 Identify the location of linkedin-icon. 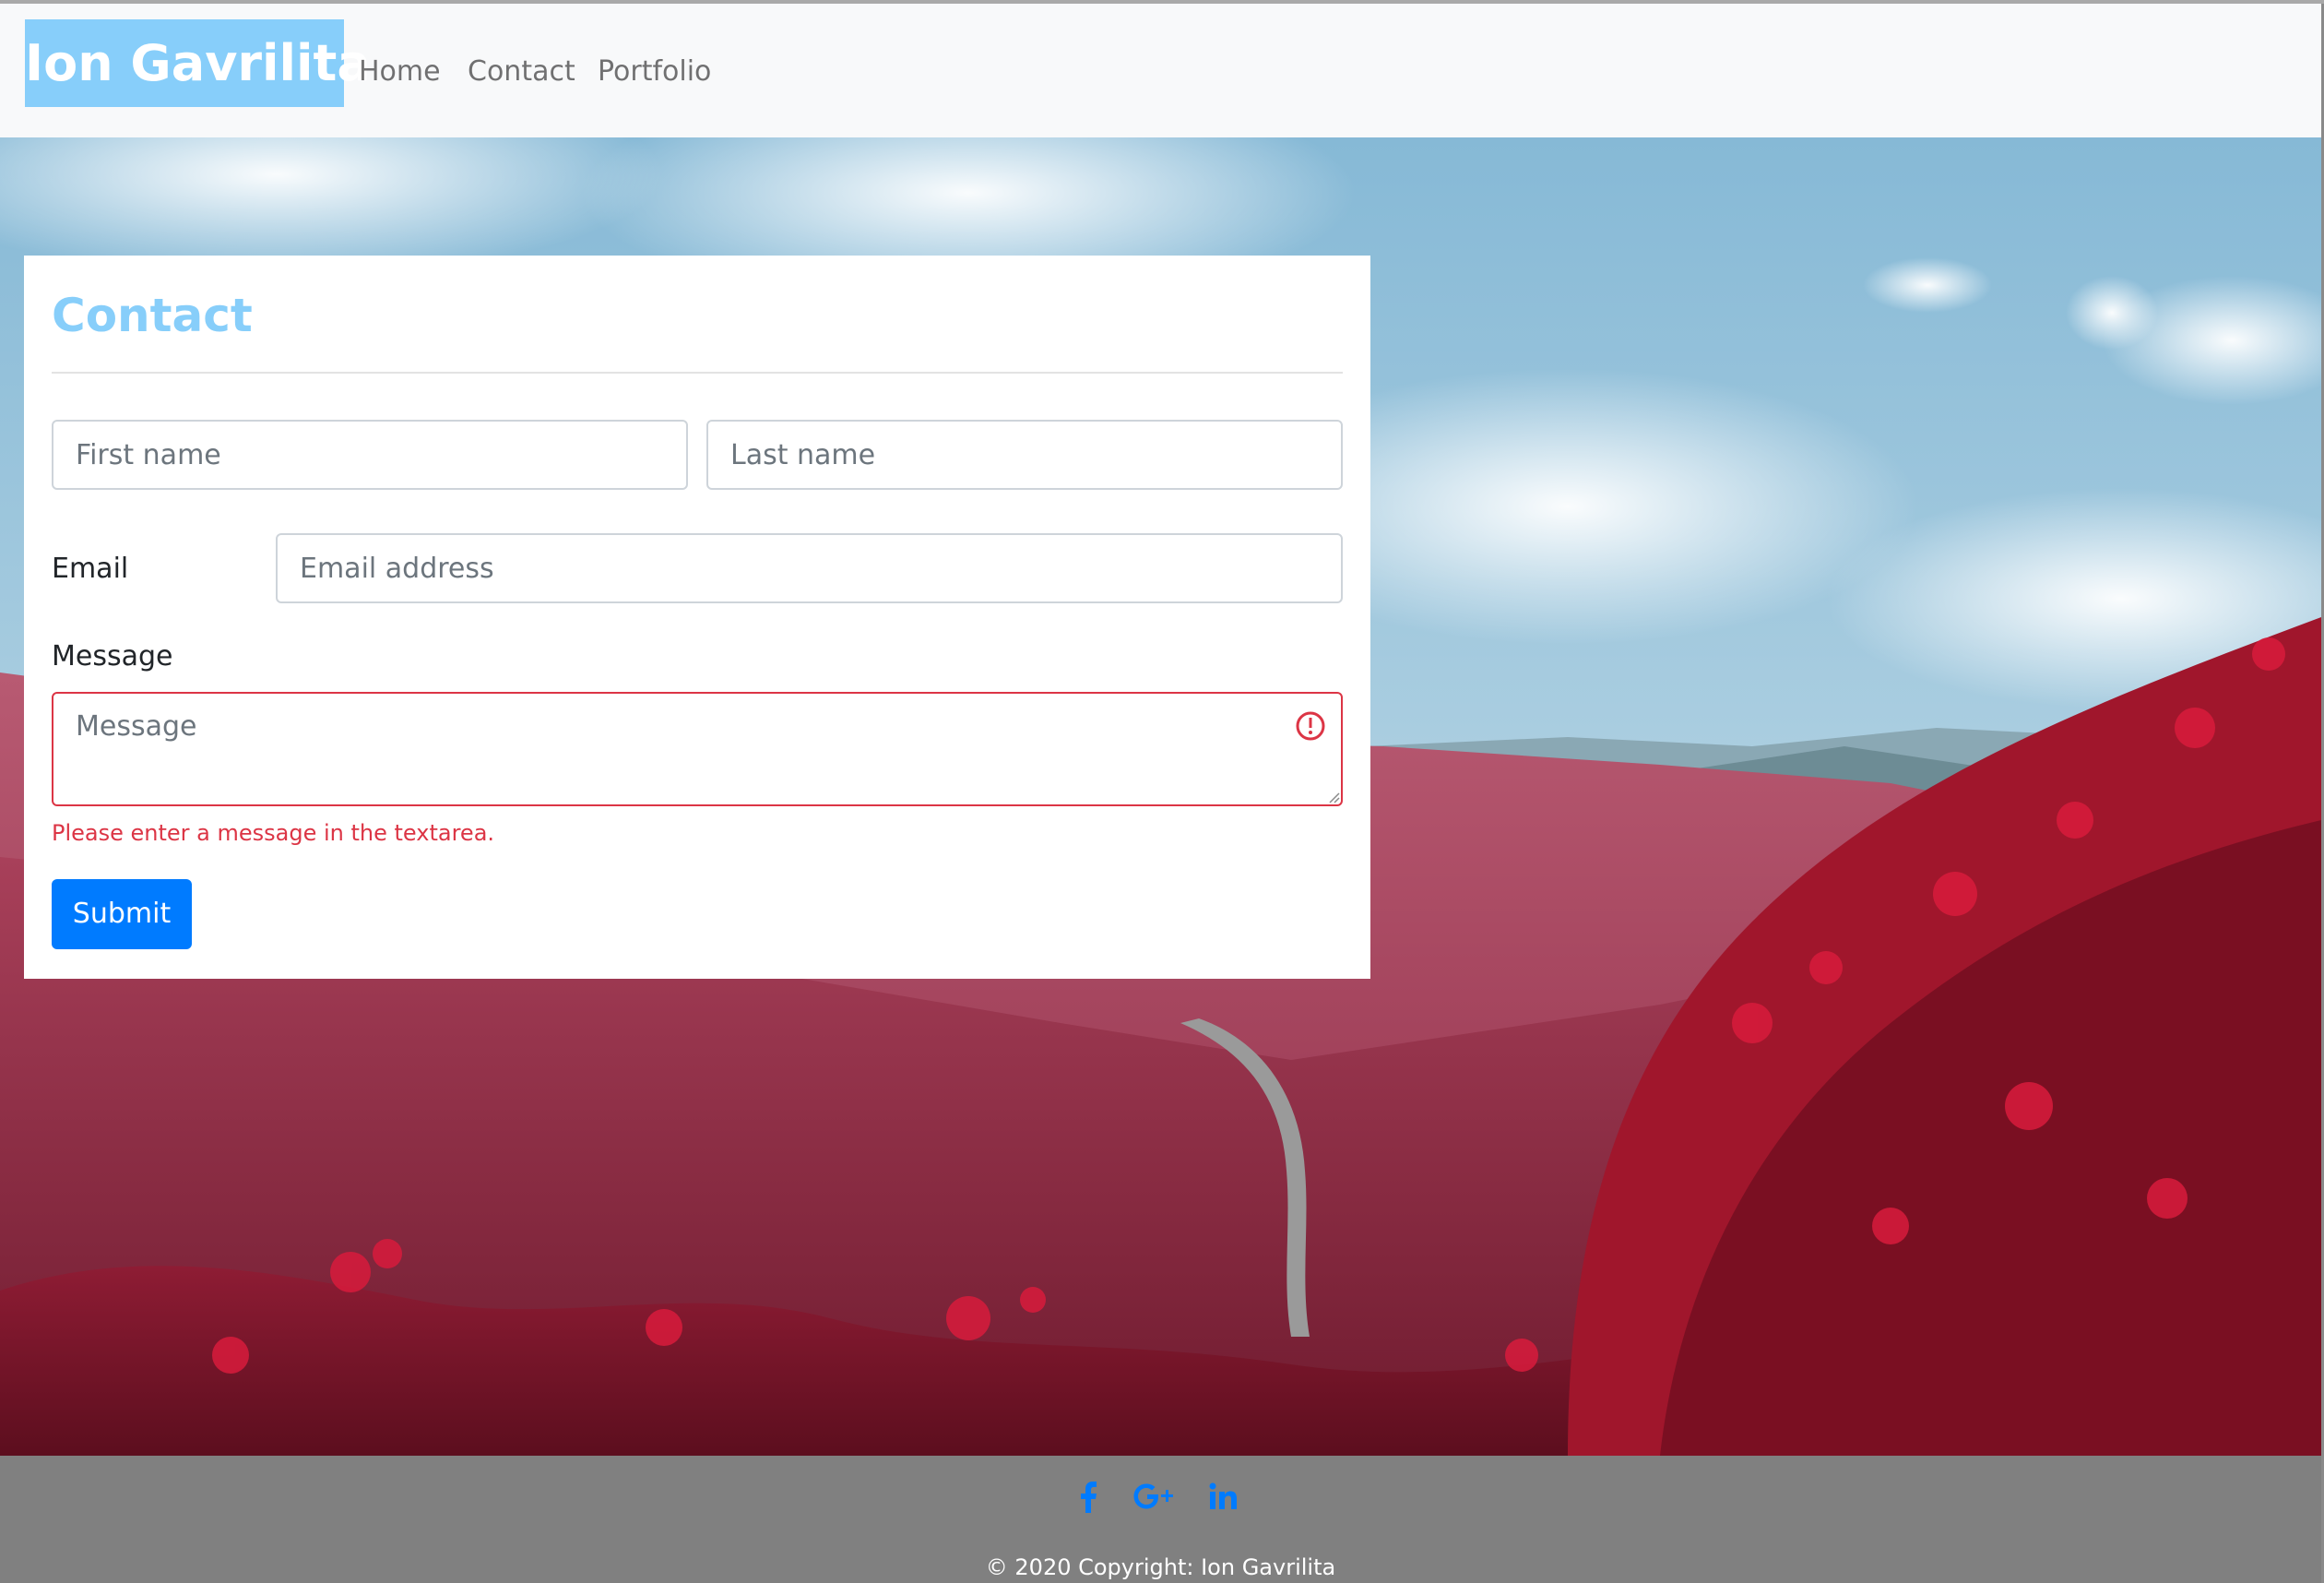
(1223, 1495).